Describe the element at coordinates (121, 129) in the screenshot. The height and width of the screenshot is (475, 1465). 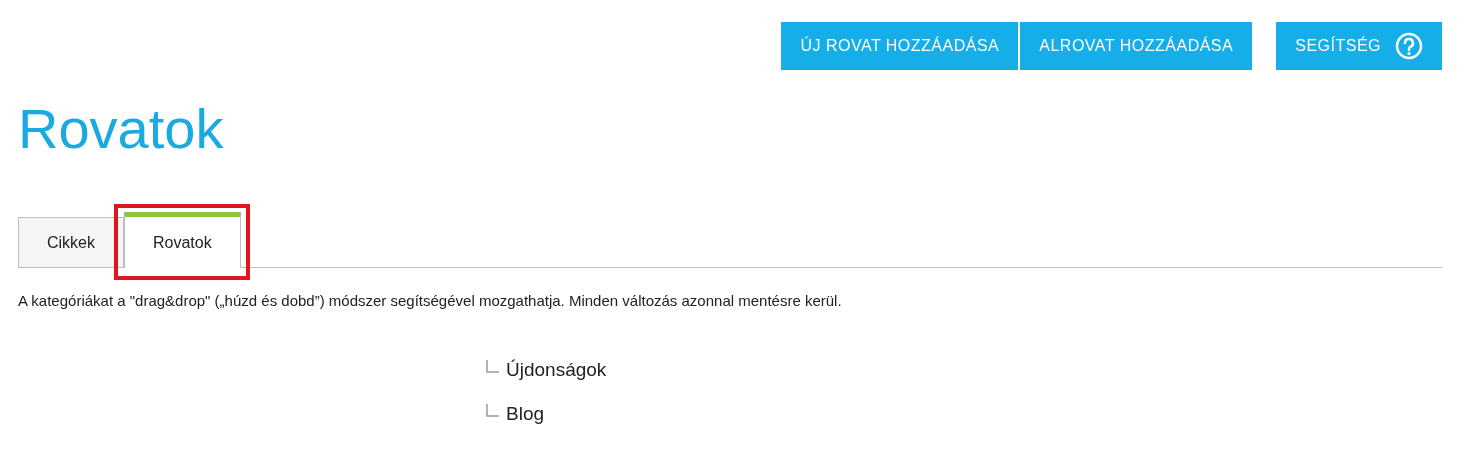
I see `page-title: Rovatok` at that location.